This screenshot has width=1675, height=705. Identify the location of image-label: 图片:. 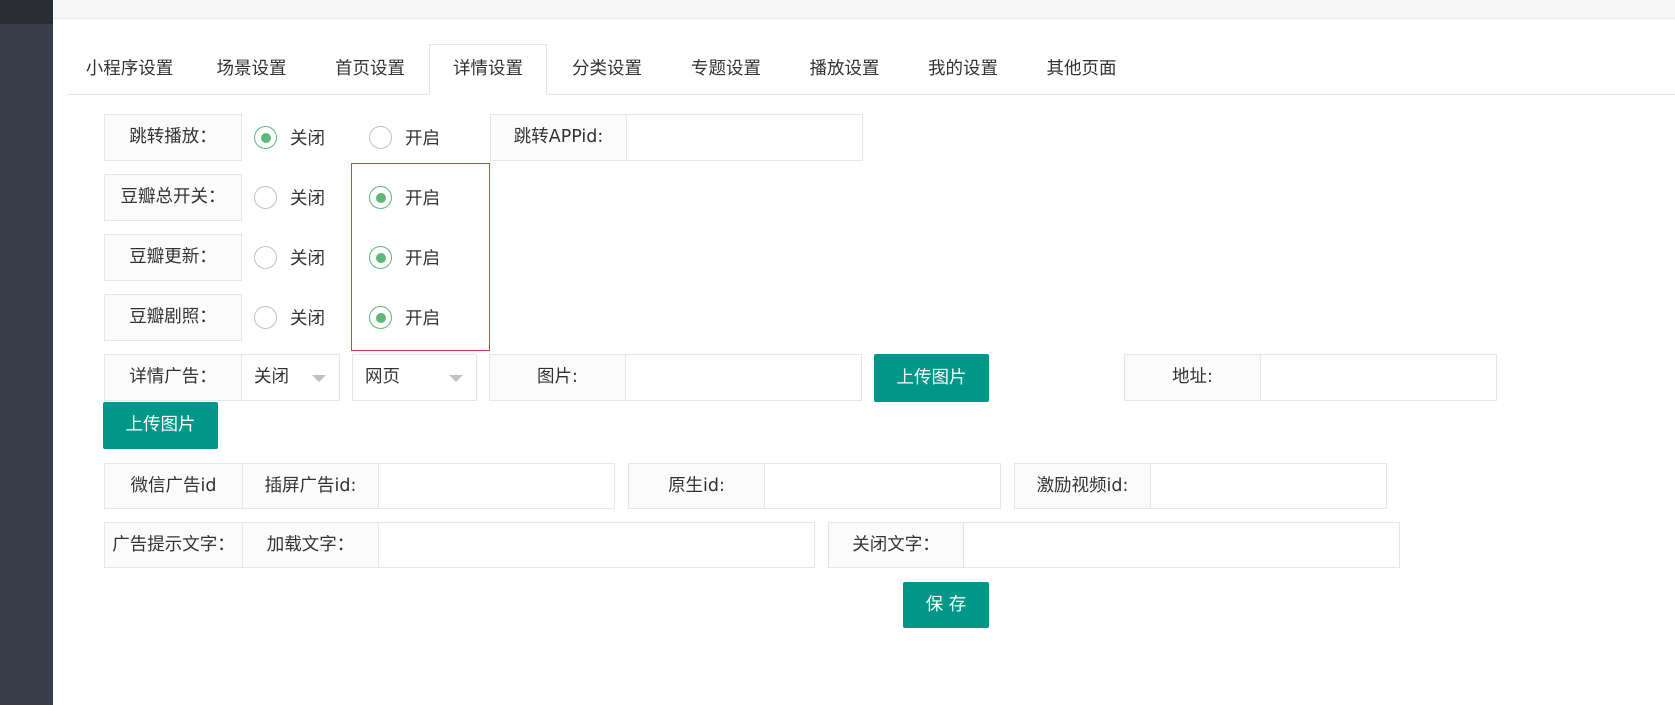
(557, 377).